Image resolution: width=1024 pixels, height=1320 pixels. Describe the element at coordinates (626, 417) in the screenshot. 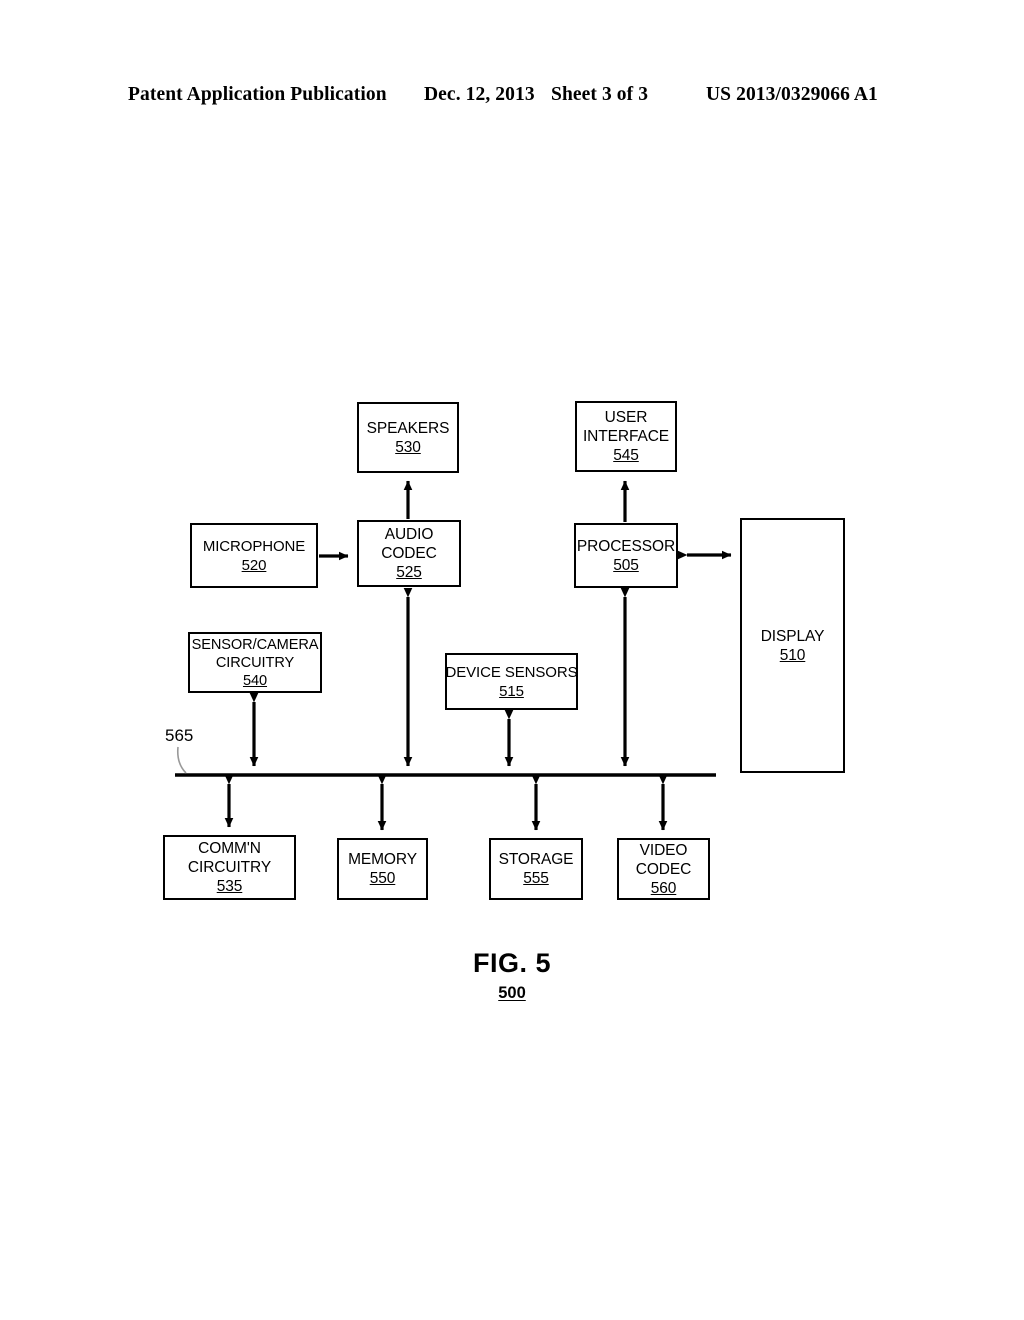

I see `block-user-interface-label-line1: USER` at that location.